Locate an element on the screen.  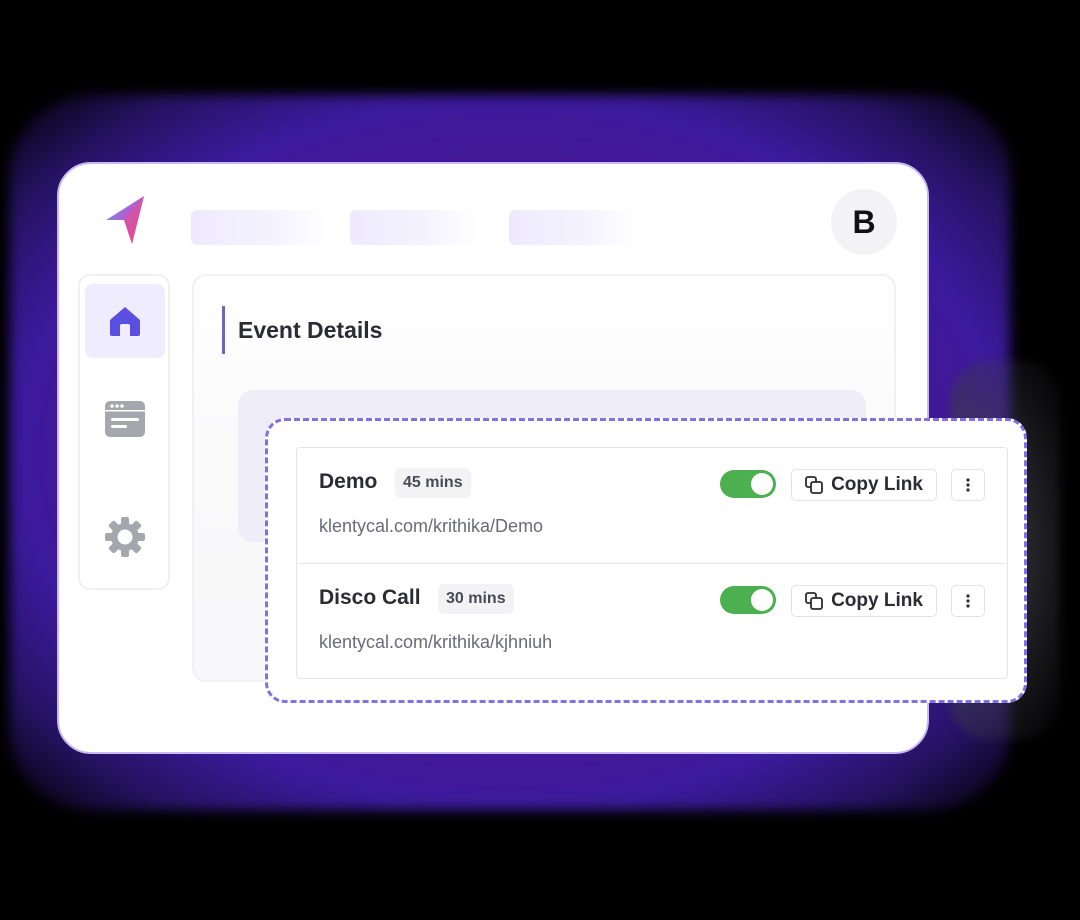
user-avatar: B is located at coordinates (864, 222).